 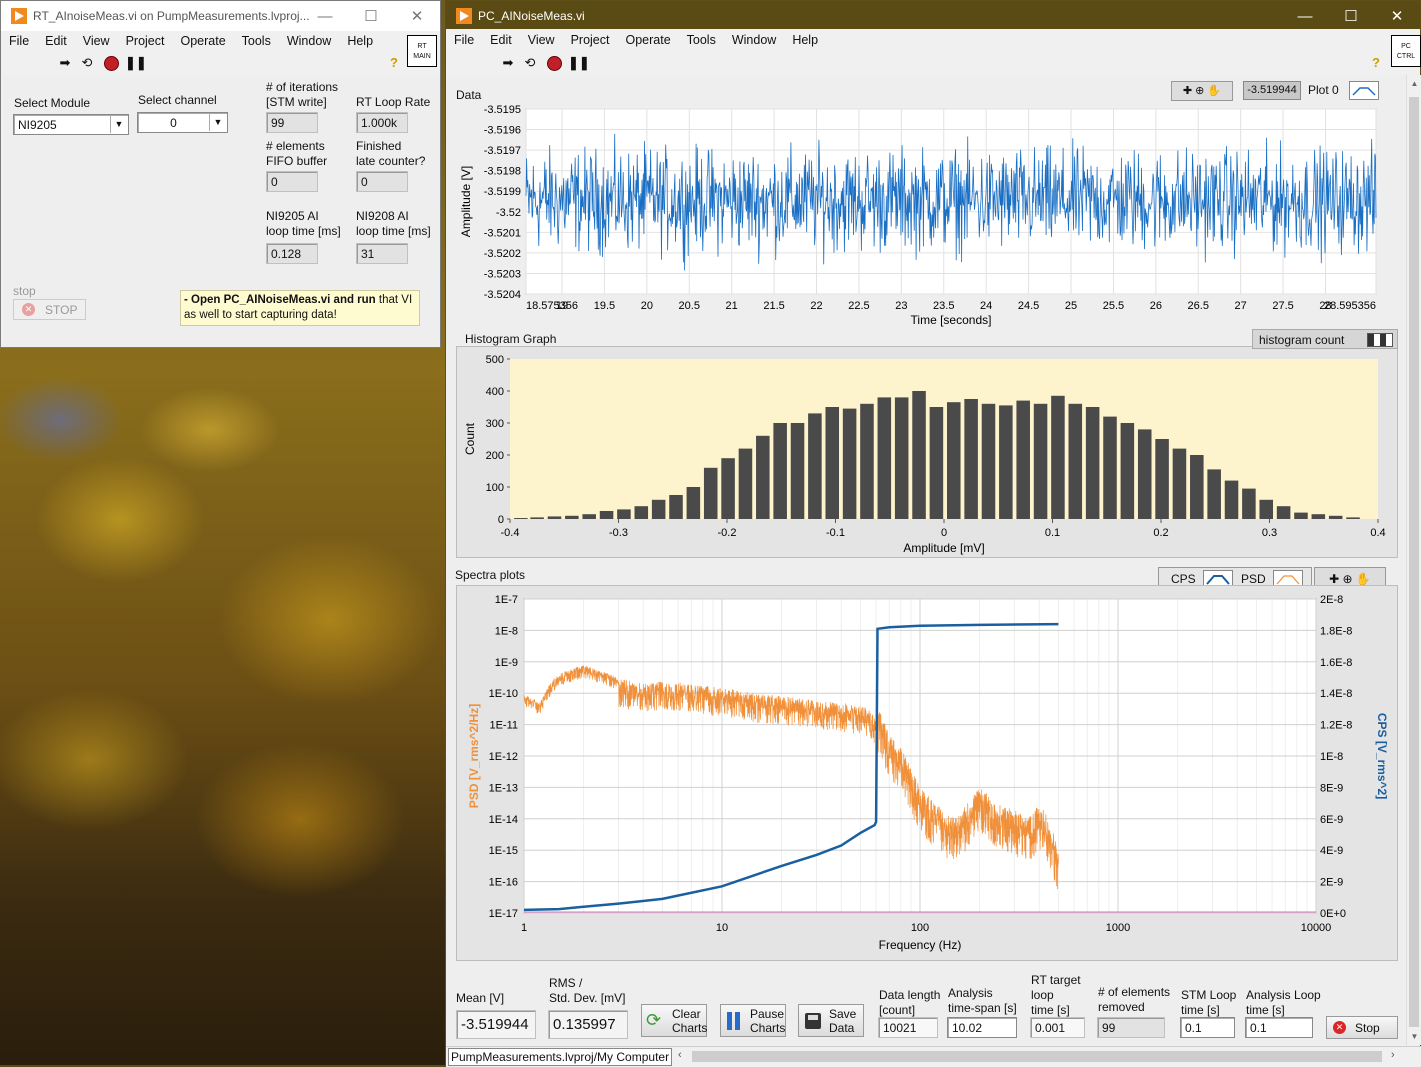 I want to click on y-axis-label: Count, so click(x=470, y=438).